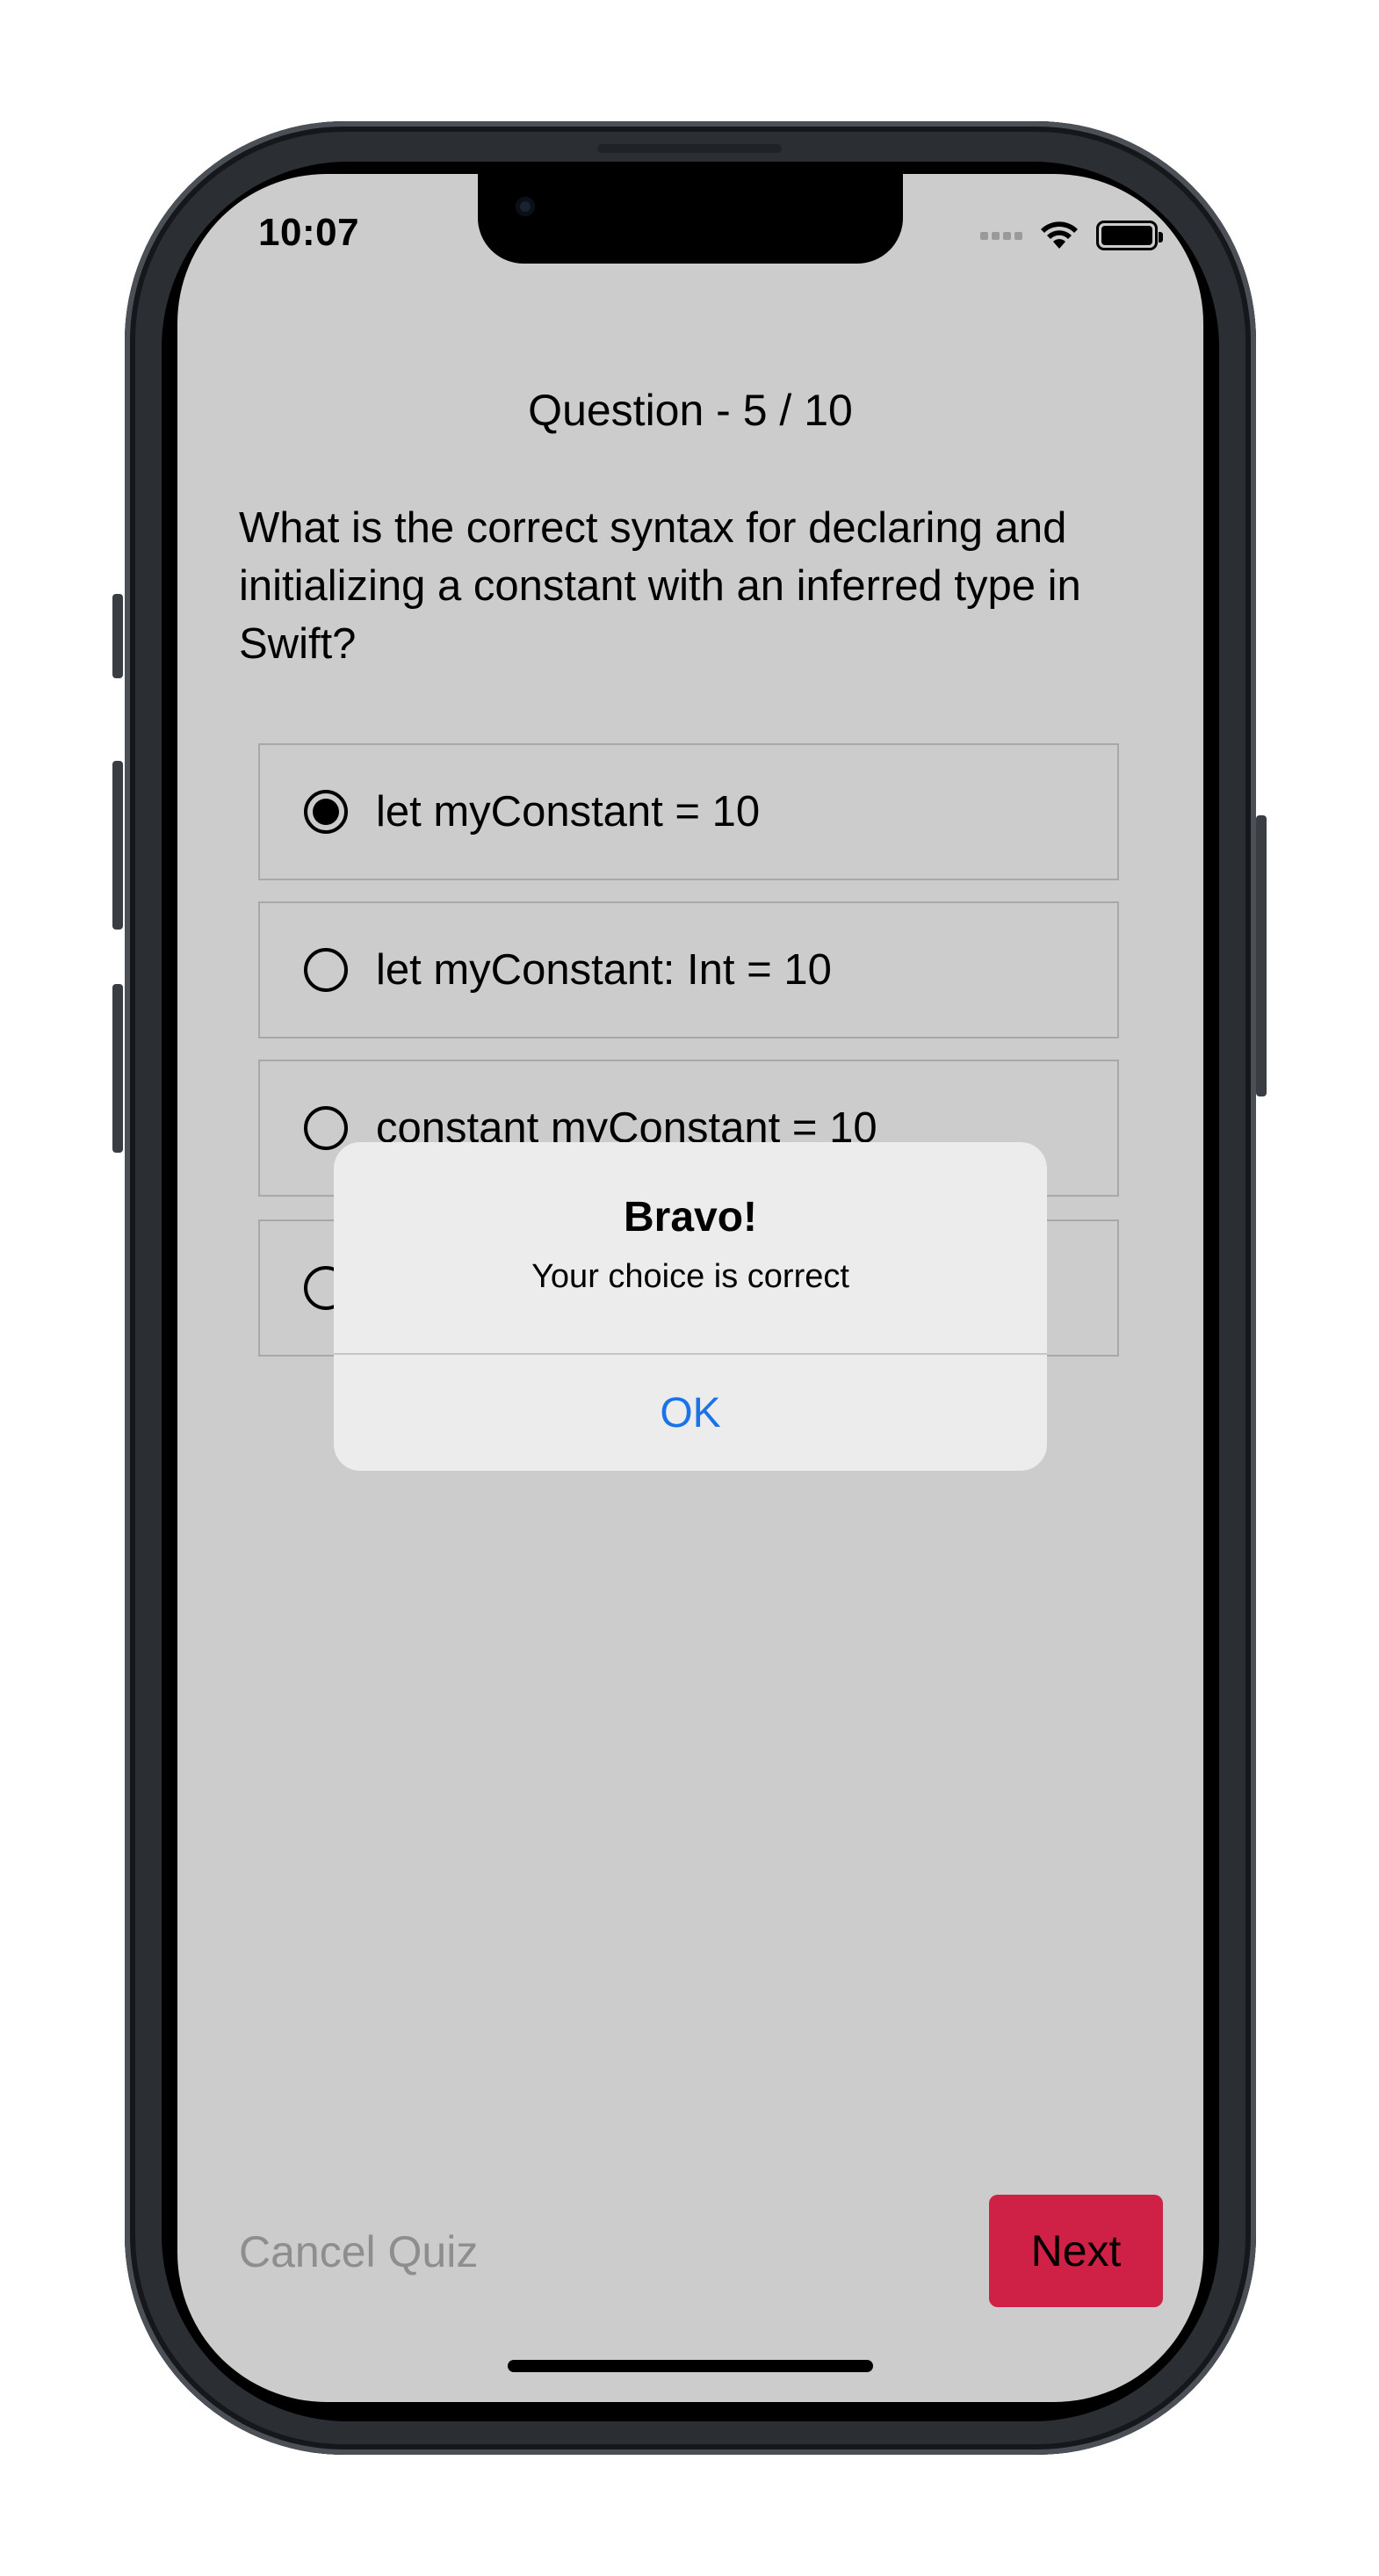 The height and width of the screenshot is (2576, 1379). I want to click on signal-dots-icon, so click(1001, 235).